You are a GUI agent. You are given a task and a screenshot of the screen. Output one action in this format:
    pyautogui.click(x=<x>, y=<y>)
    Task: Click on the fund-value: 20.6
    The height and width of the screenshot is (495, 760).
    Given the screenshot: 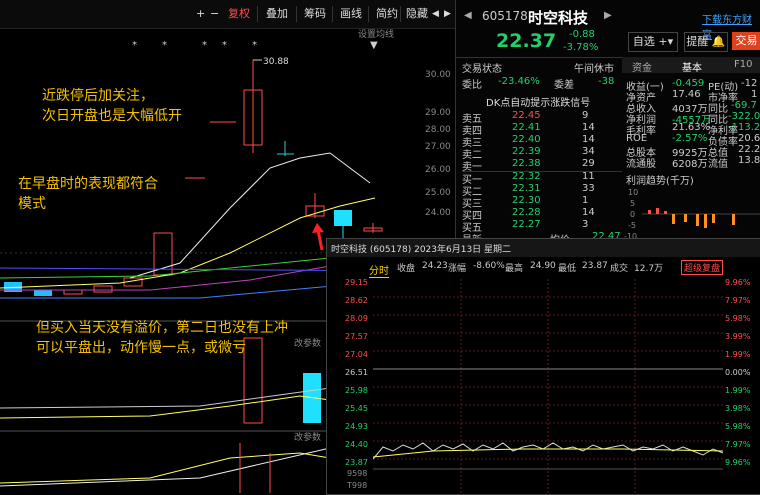 What is the action you would take?
    pyautogui.click(x=749, y=138)
    